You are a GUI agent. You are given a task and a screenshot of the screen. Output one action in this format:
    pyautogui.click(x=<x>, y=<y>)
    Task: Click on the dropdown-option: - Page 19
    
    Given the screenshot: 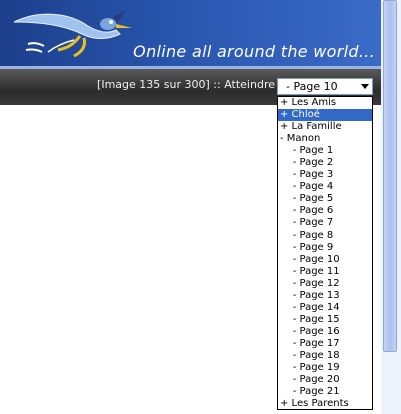 What is the action you would take?
    pyautogui.click(x=325, y=368)
    